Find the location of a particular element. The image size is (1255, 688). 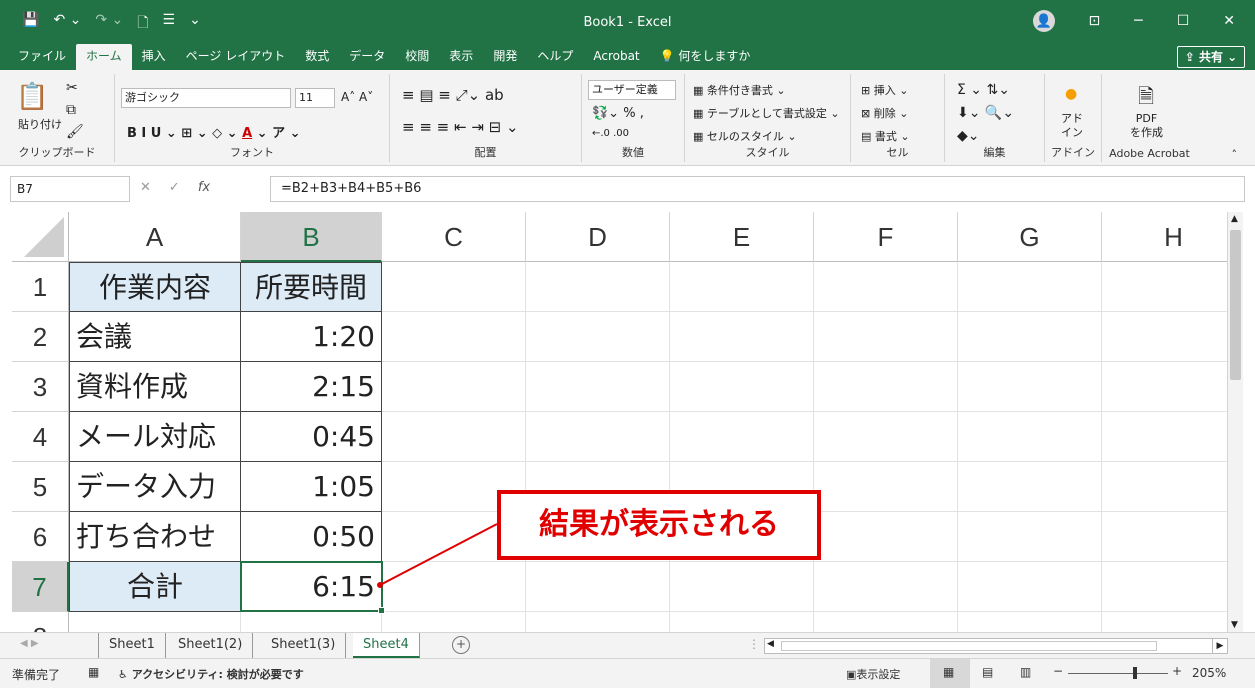

ribbon-display-icon: ⊡ is located at coordinates (1095, 21).